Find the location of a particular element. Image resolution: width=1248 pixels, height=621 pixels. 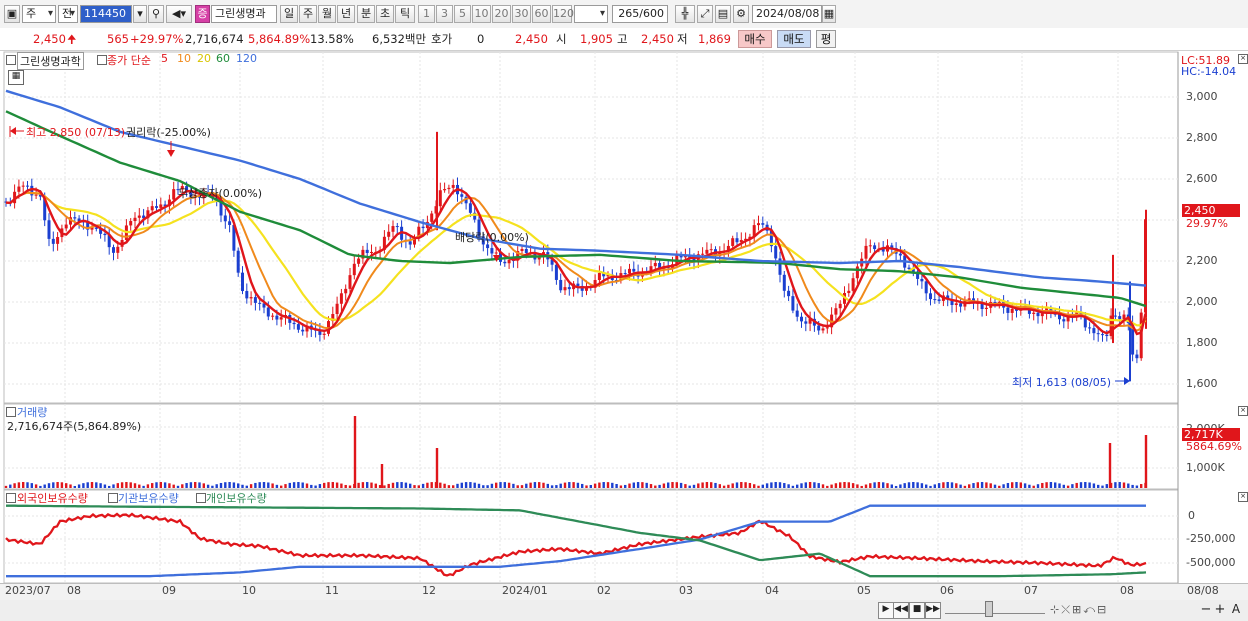

auto-scale-icon: A is located at coordinates (1236, 609).